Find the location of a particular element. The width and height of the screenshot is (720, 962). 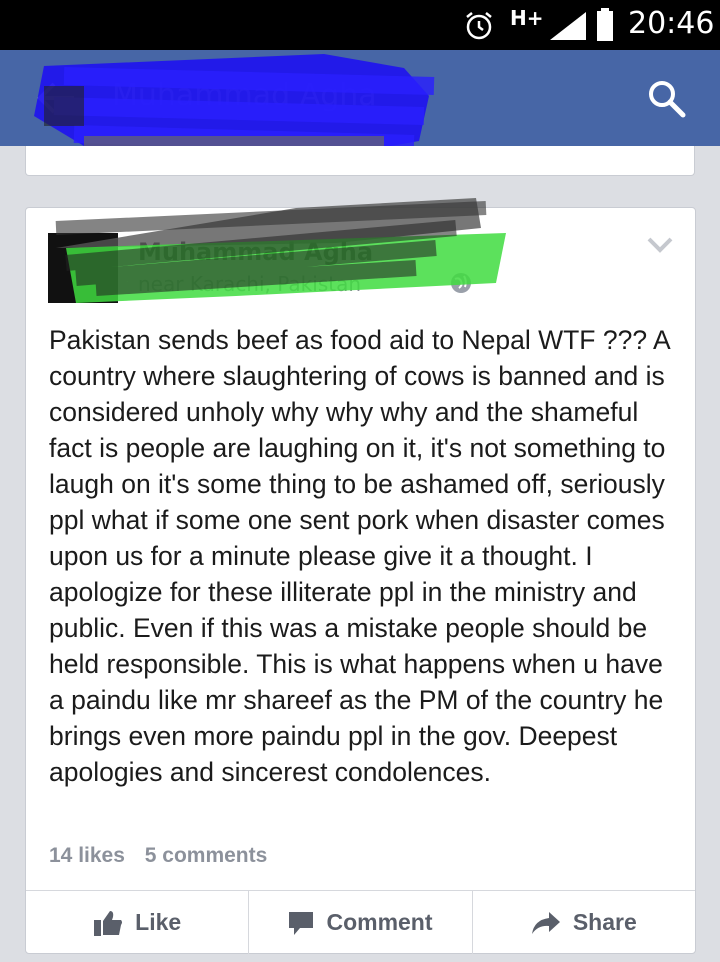

speech-bubble-icon is located at coordinates (301, 923).